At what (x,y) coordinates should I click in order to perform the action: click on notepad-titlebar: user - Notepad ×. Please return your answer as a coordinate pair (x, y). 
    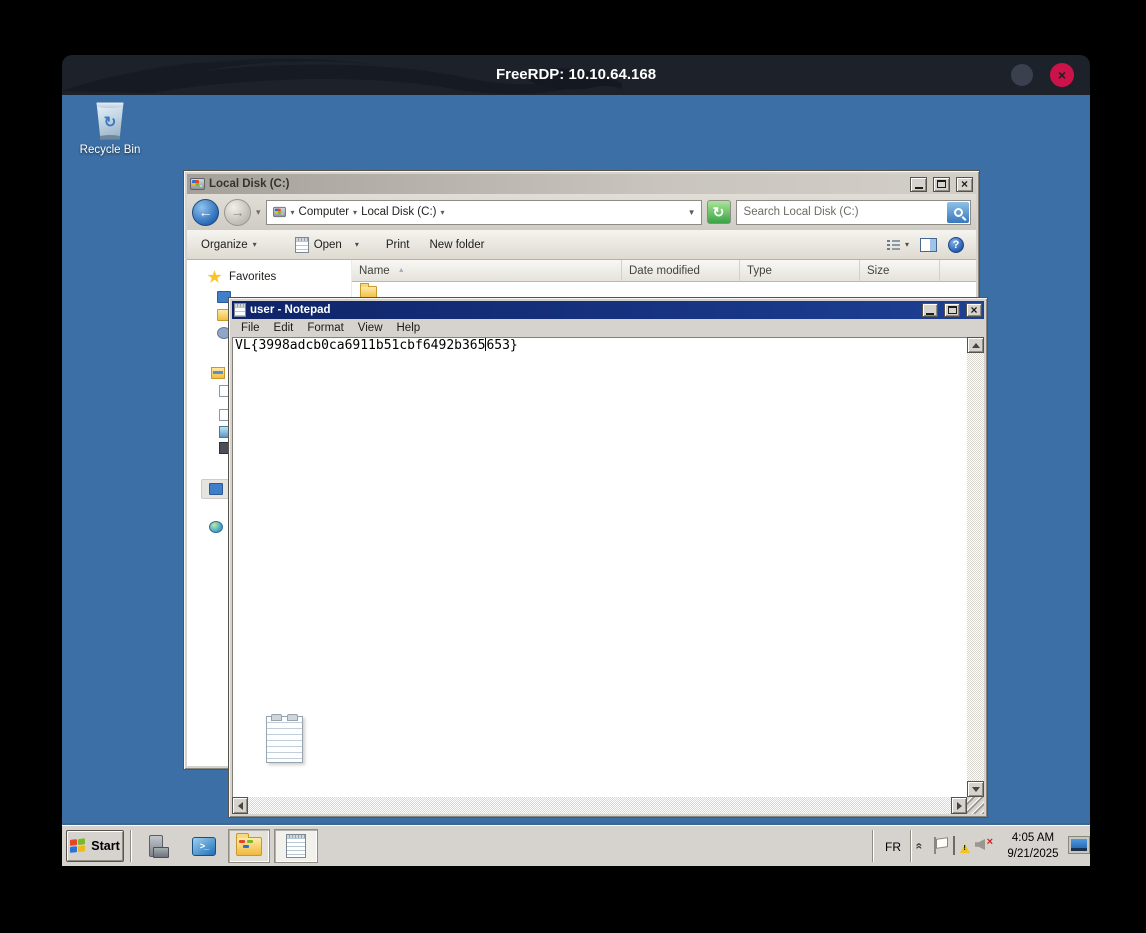
    Looking at the image, I should click on (608, 310).